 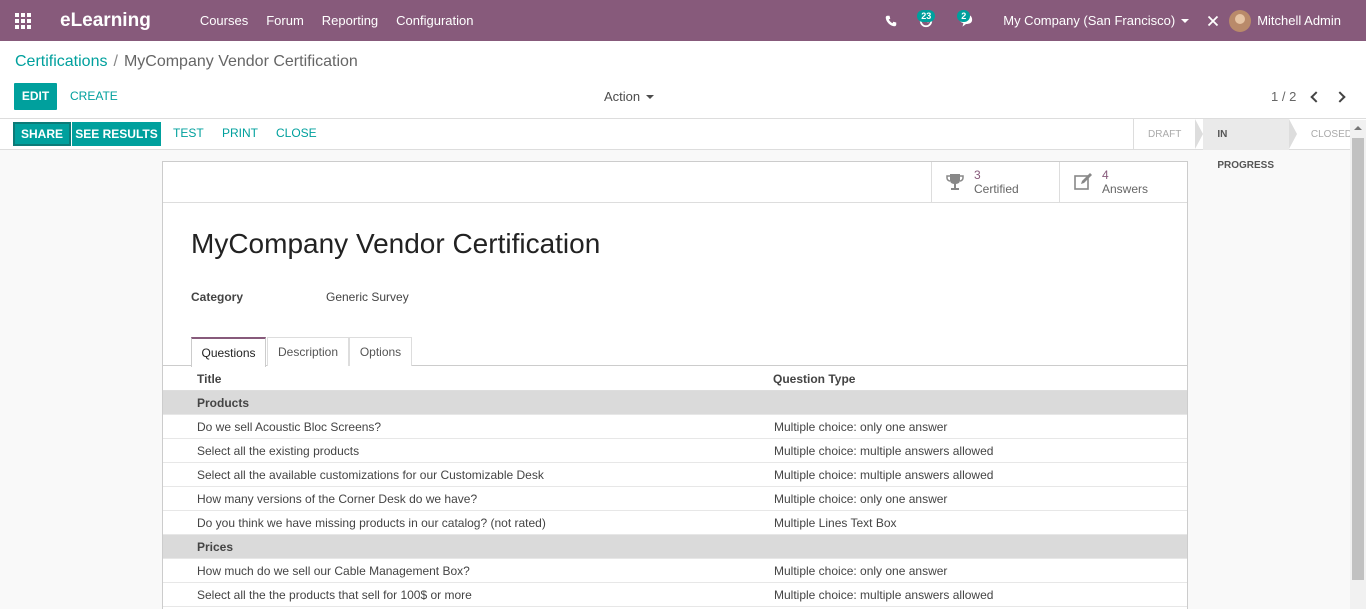 What do you see at coordinates (217, 297) in the screenshot?
I see `category-label: Category` at bounding box center [217, 297].